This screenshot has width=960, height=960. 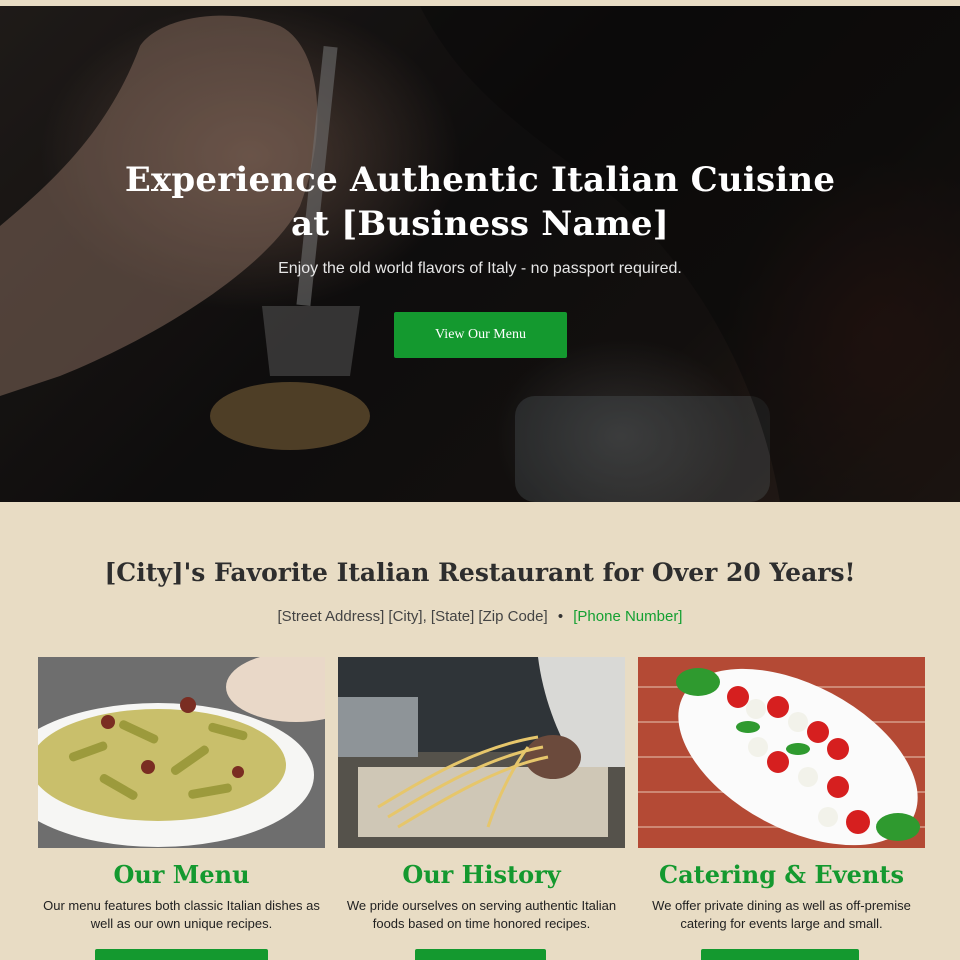 What do you see at coordinates (781, 874) in the screenshot?
I see `card-title-catering: Catering & Events` at bounding box center [781, 874].